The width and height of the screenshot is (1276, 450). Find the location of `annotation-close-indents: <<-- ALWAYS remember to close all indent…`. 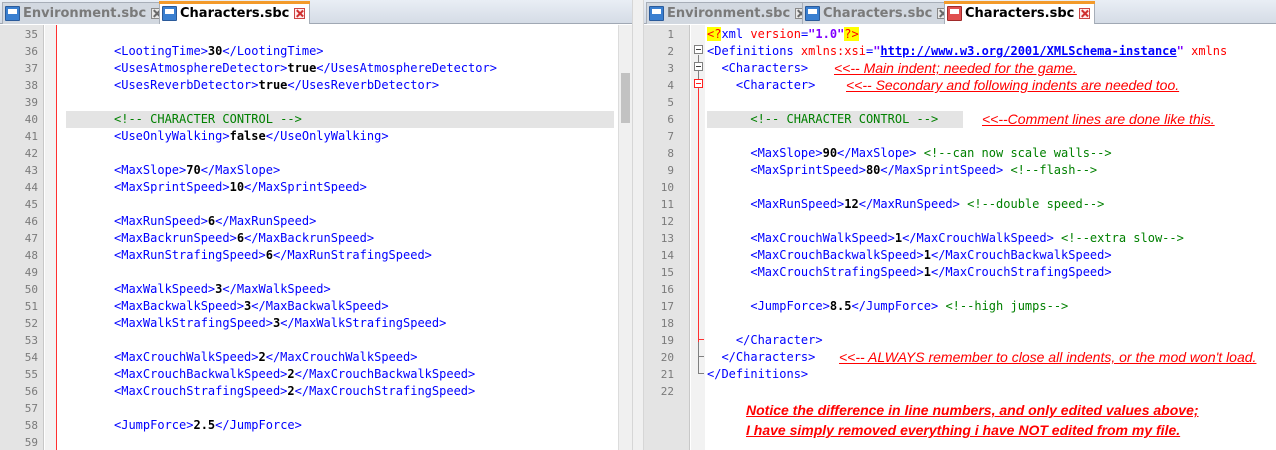

annotation-close-indents: <<-- ALWAYS remember to close all indent… is located at coordinates (1048, 357).